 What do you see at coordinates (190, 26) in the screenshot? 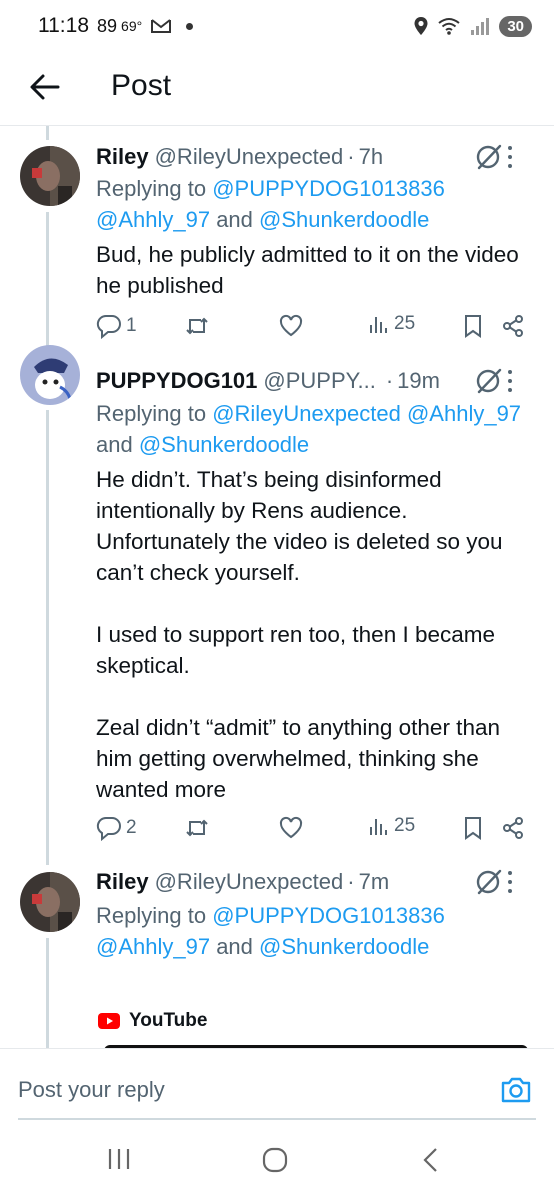
I see `dot-icon` at bounding box center [190, 26].